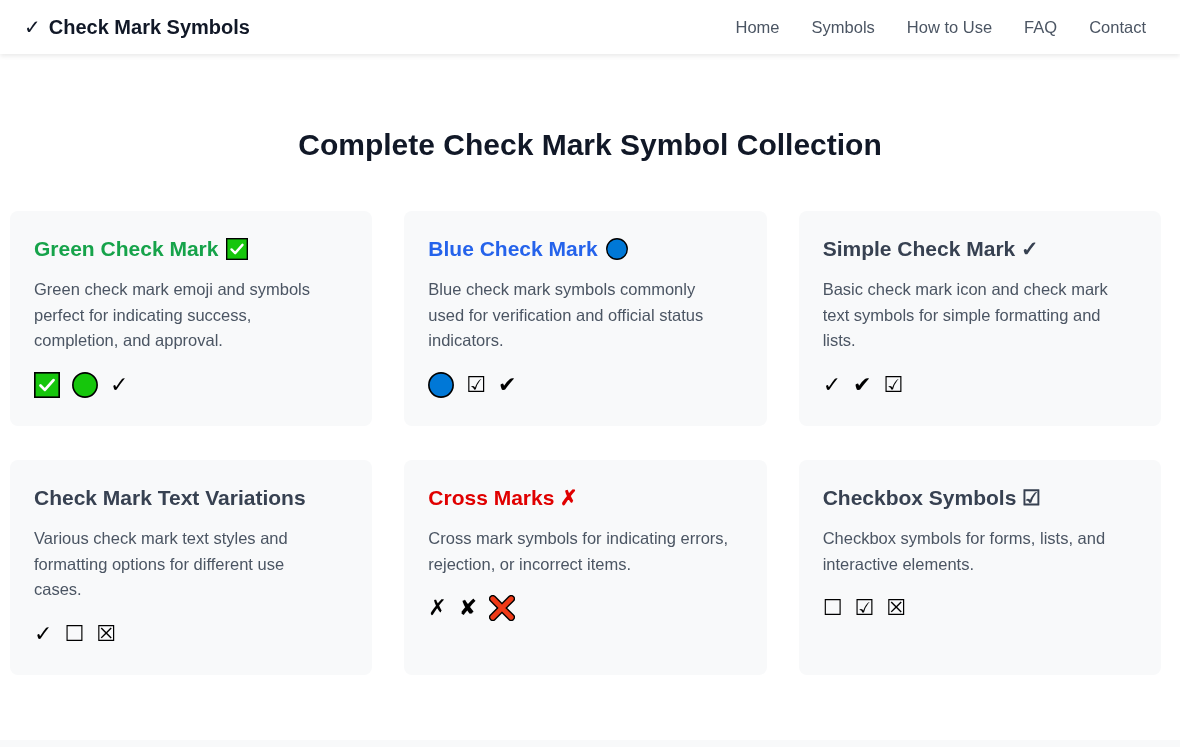 The width and height of the screenshot is (1180, 747). I want to click on card-description: Checkbox symbols for forms, lists, and interactive elements., so click(964, 551).